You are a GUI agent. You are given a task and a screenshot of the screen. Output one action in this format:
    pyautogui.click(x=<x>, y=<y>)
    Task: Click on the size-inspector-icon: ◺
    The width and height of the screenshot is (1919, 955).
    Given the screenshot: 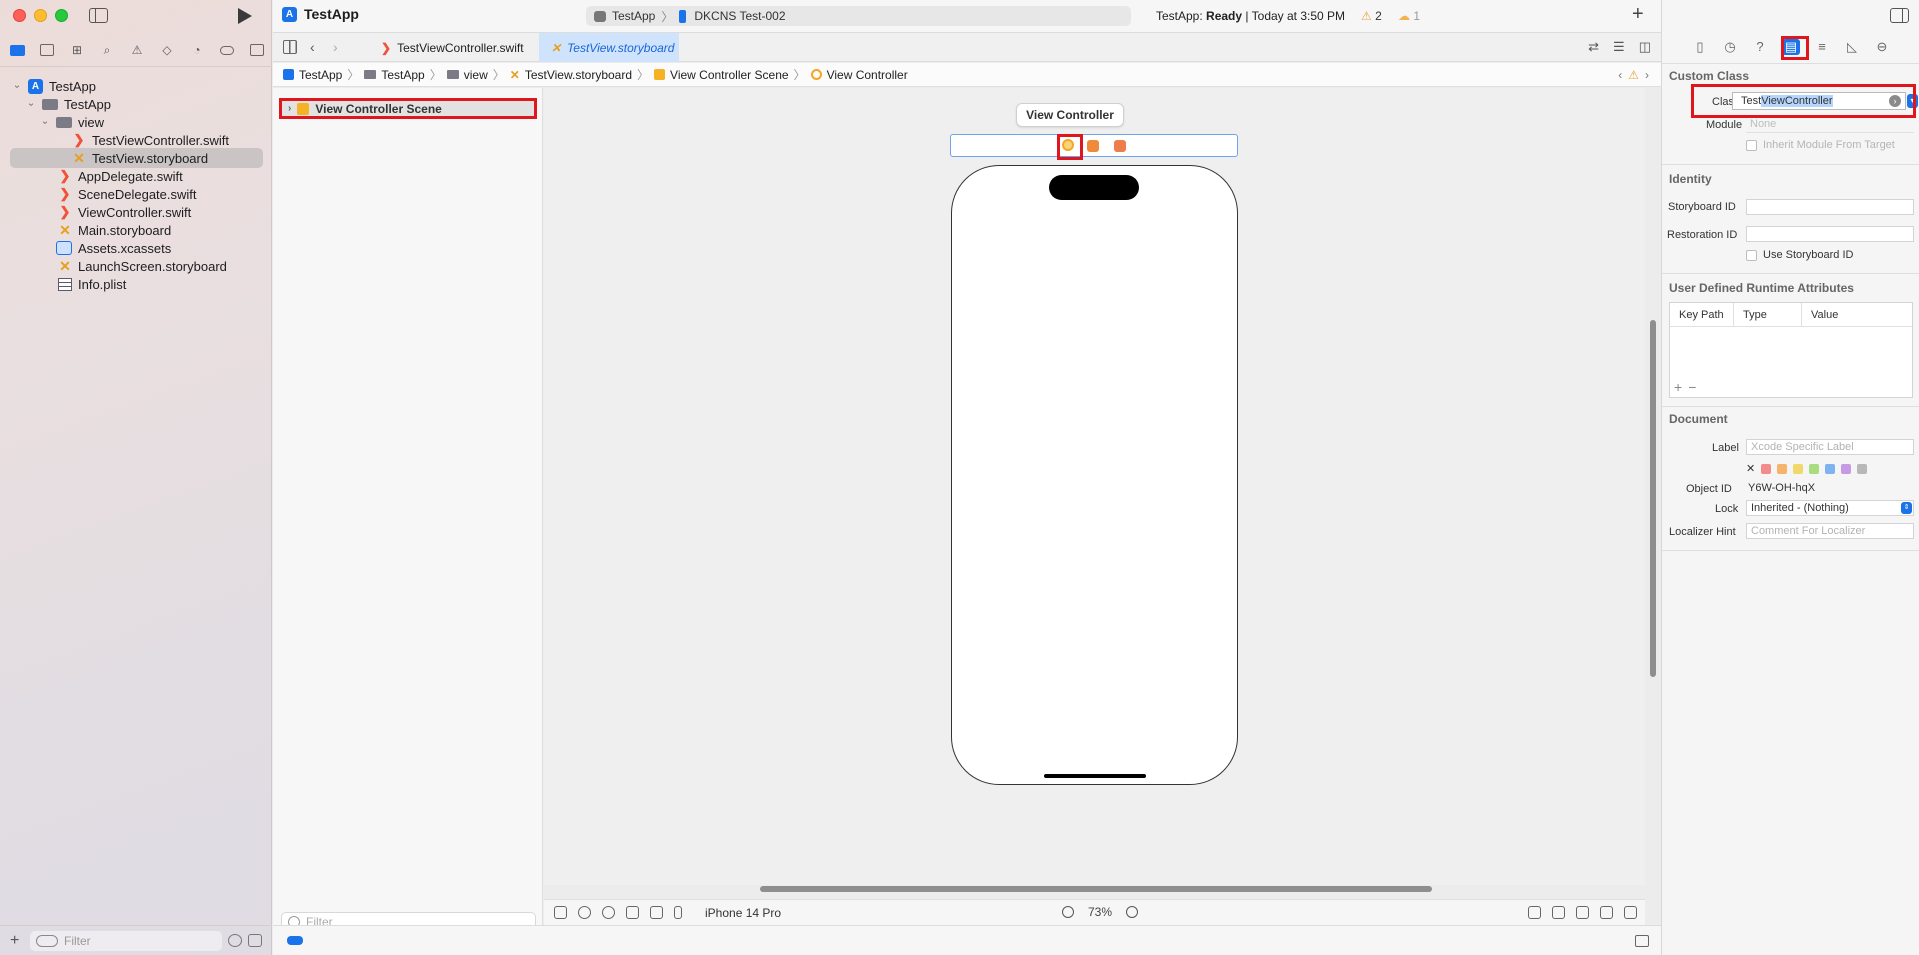 What is the action you would take?
    pyautogui.click(x=1852, y=47)
    